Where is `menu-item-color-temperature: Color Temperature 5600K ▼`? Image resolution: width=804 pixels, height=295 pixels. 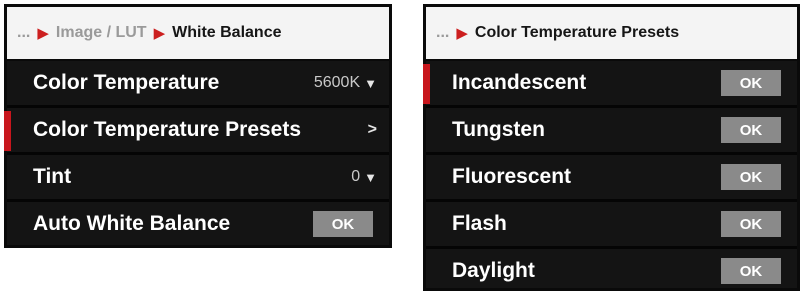
menu-item-color-temperature: Color Temperature 5600K ▼ is located at coordinates (198, 84).